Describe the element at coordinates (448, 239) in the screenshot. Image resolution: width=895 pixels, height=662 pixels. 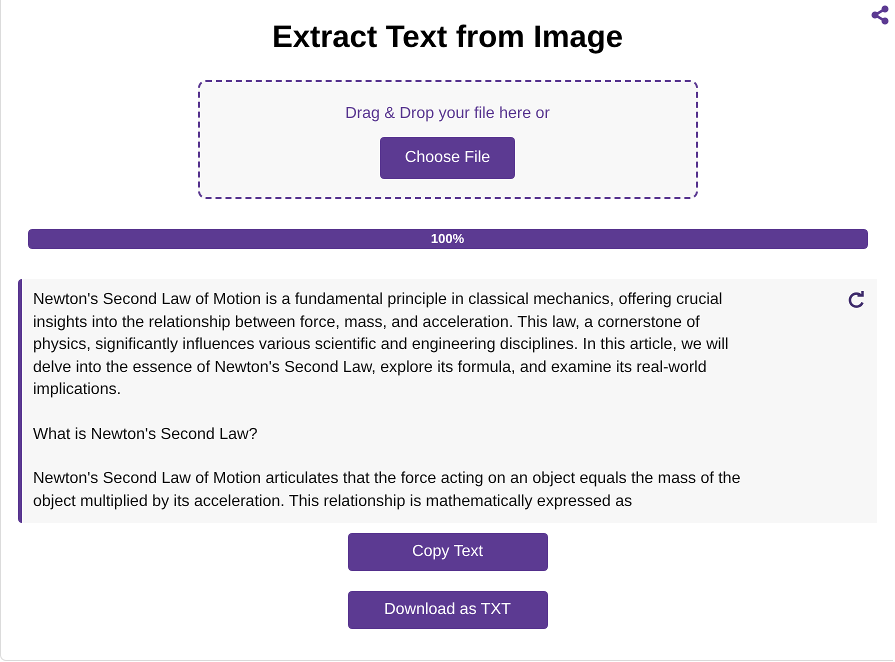
I see `progress-label: 100%` at that location.